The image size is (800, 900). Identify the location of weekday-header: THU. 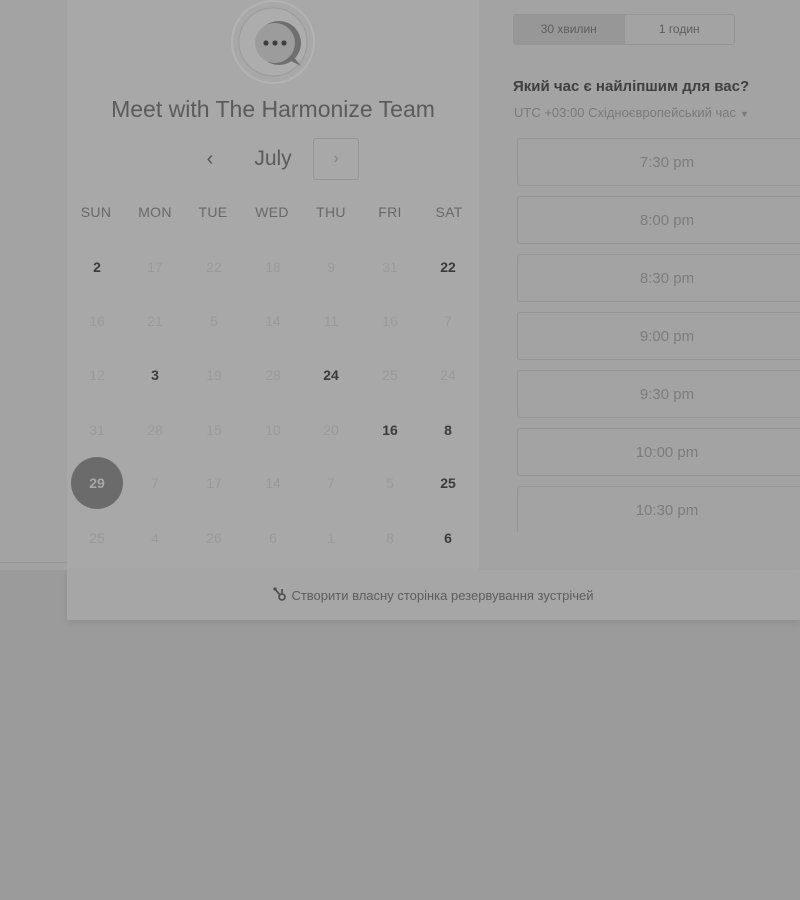
(331, 212).